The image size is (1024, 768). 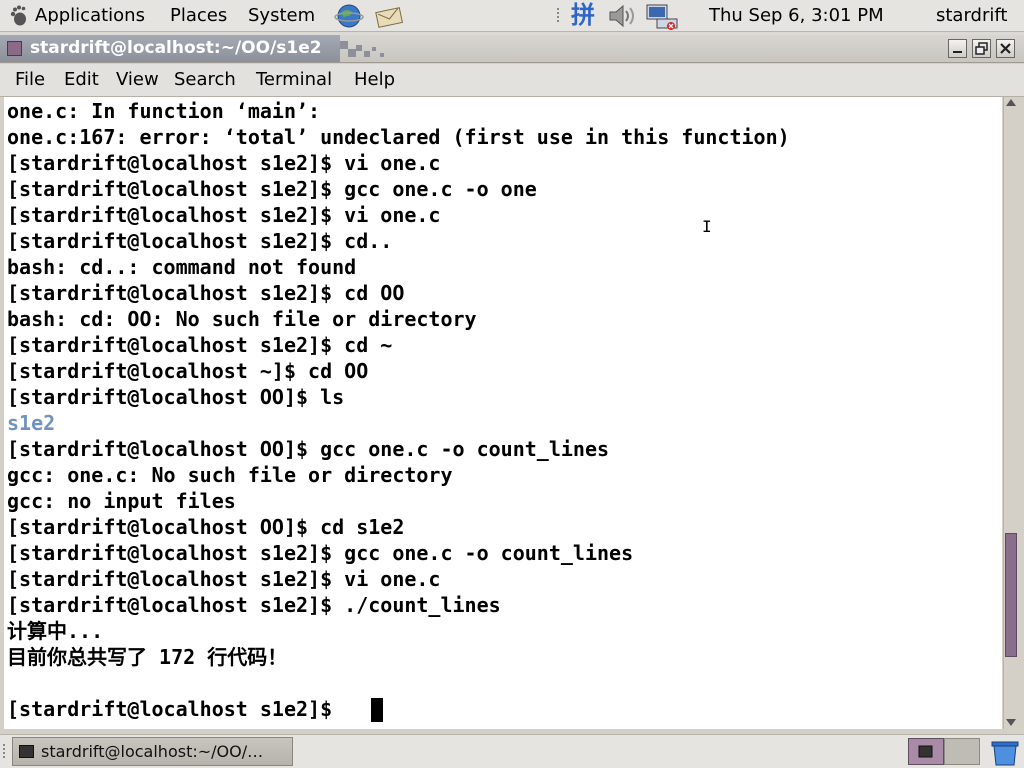 I want to click on terminal-line: [stardrift@localhost OO]$ cd s1e2, so click(x=206, y=527).